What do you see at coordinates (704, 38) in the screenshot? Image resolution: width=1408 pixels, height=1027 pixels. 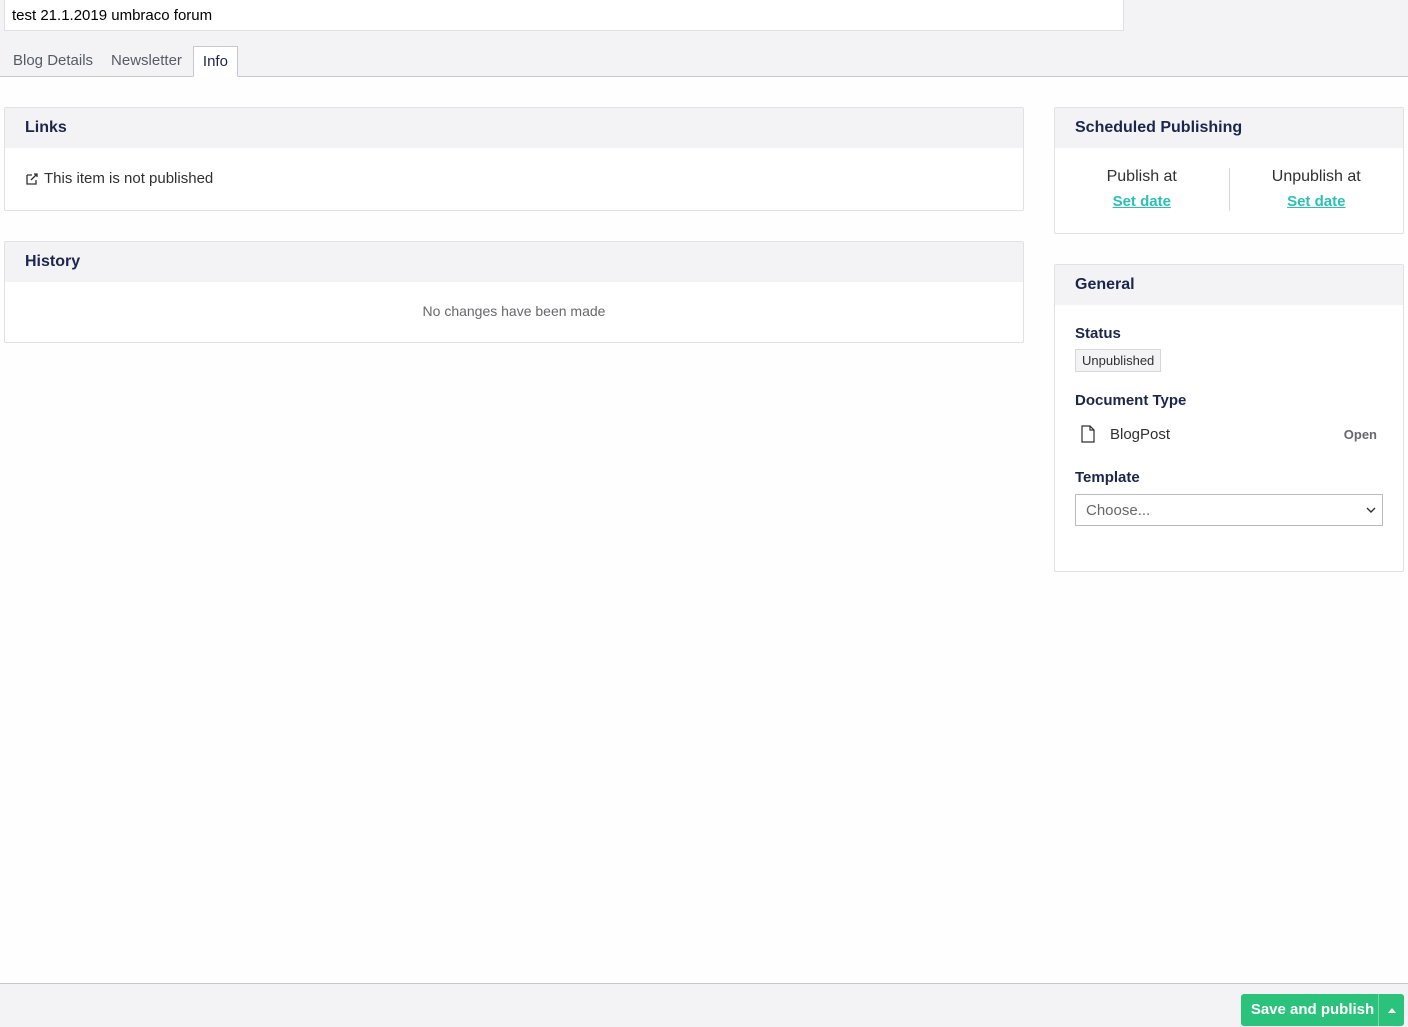 I see `editor-header: Blog Details Newsletter Info` at bounding box center [704, 38].